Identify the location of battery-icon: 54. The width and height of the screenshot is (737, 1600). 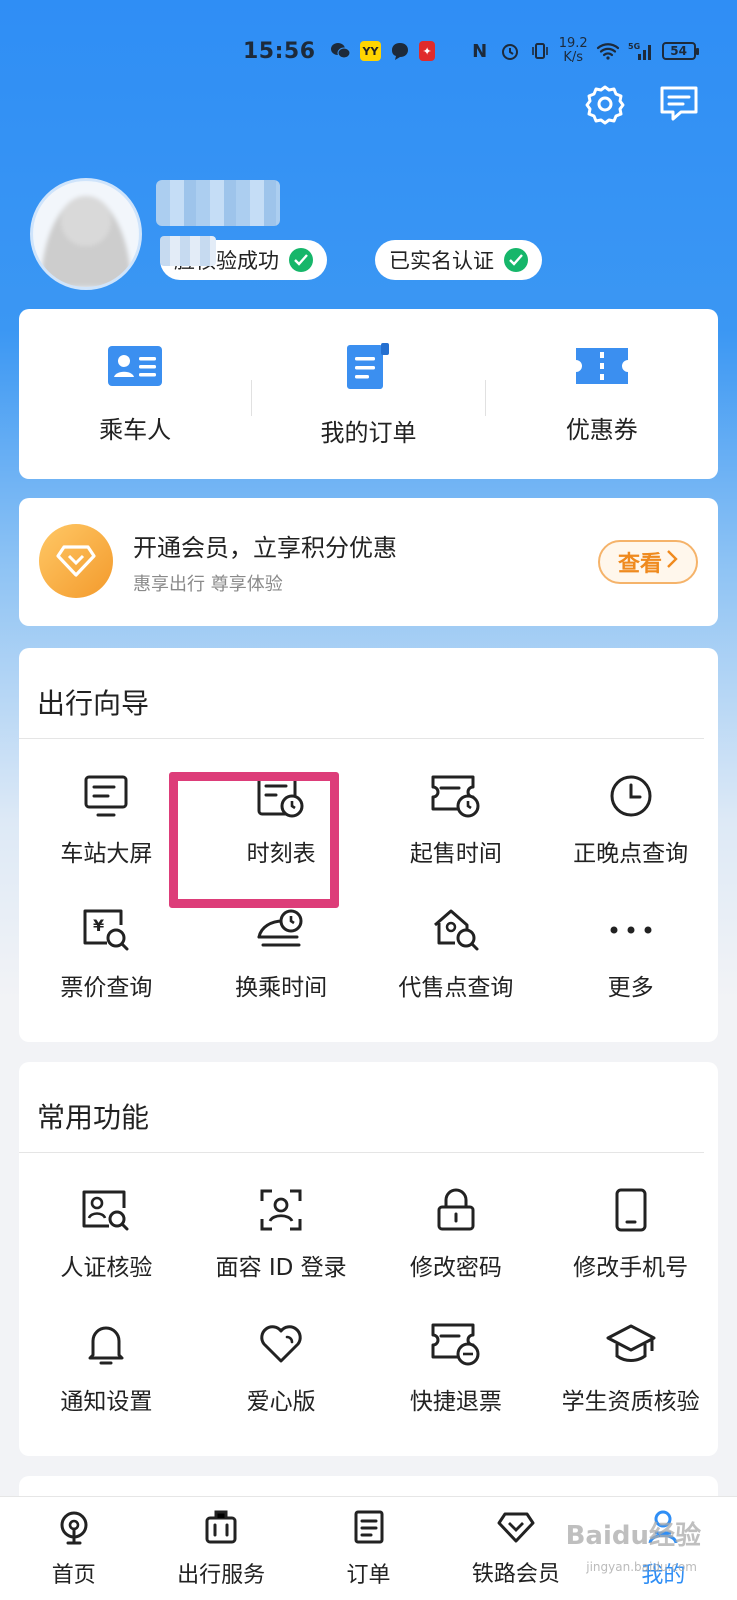
(680, 51).